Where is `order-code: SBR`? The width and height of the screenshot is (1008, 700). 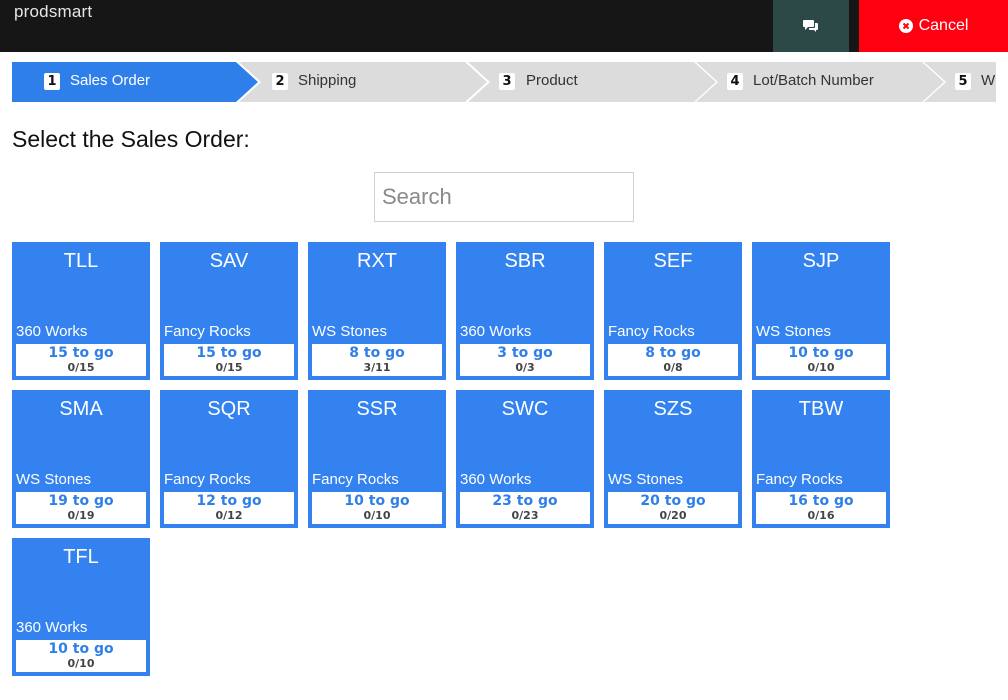
order-code: SBR is located at coordinates (525, 261).